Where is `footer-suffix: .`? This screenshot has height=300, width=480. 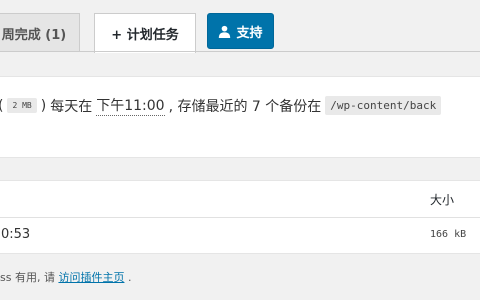
footer-suffix: . is located at coordinates (129, 277).